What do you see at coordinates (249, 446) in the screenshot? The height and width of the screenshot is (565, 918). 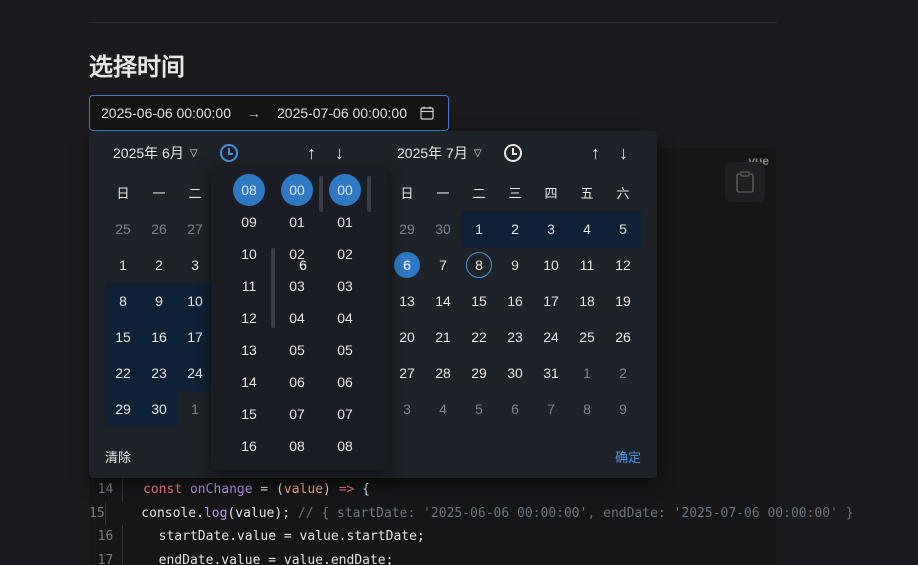 I see `time-option: 16` at bounding box center [249, 446].